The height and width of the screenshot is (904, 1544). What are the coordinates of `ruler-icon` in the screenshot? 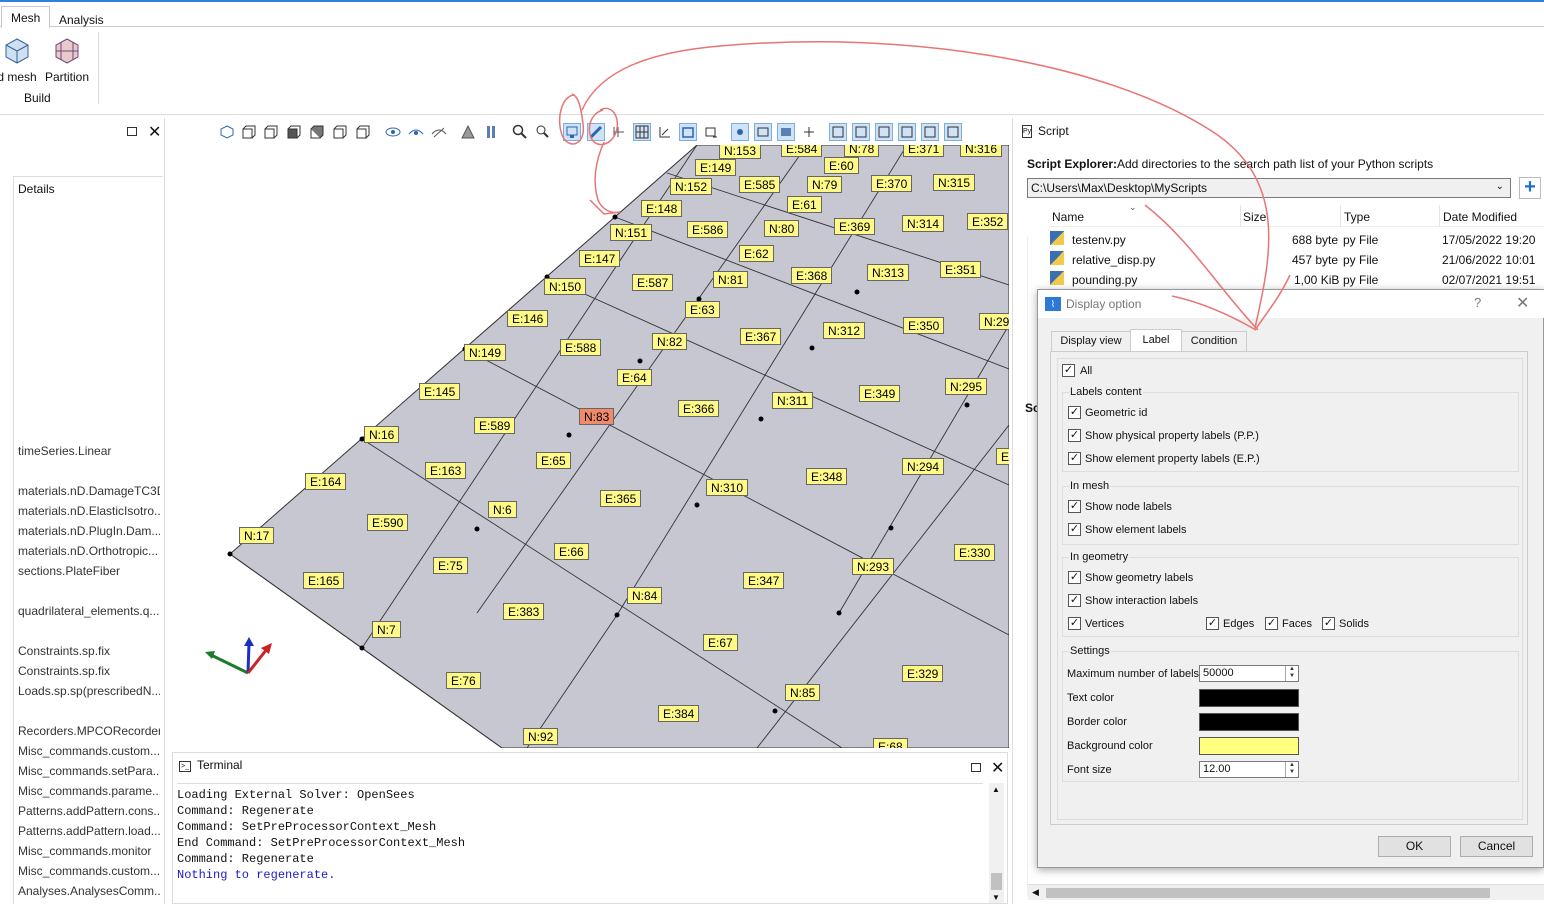 It's located at (665, 132).